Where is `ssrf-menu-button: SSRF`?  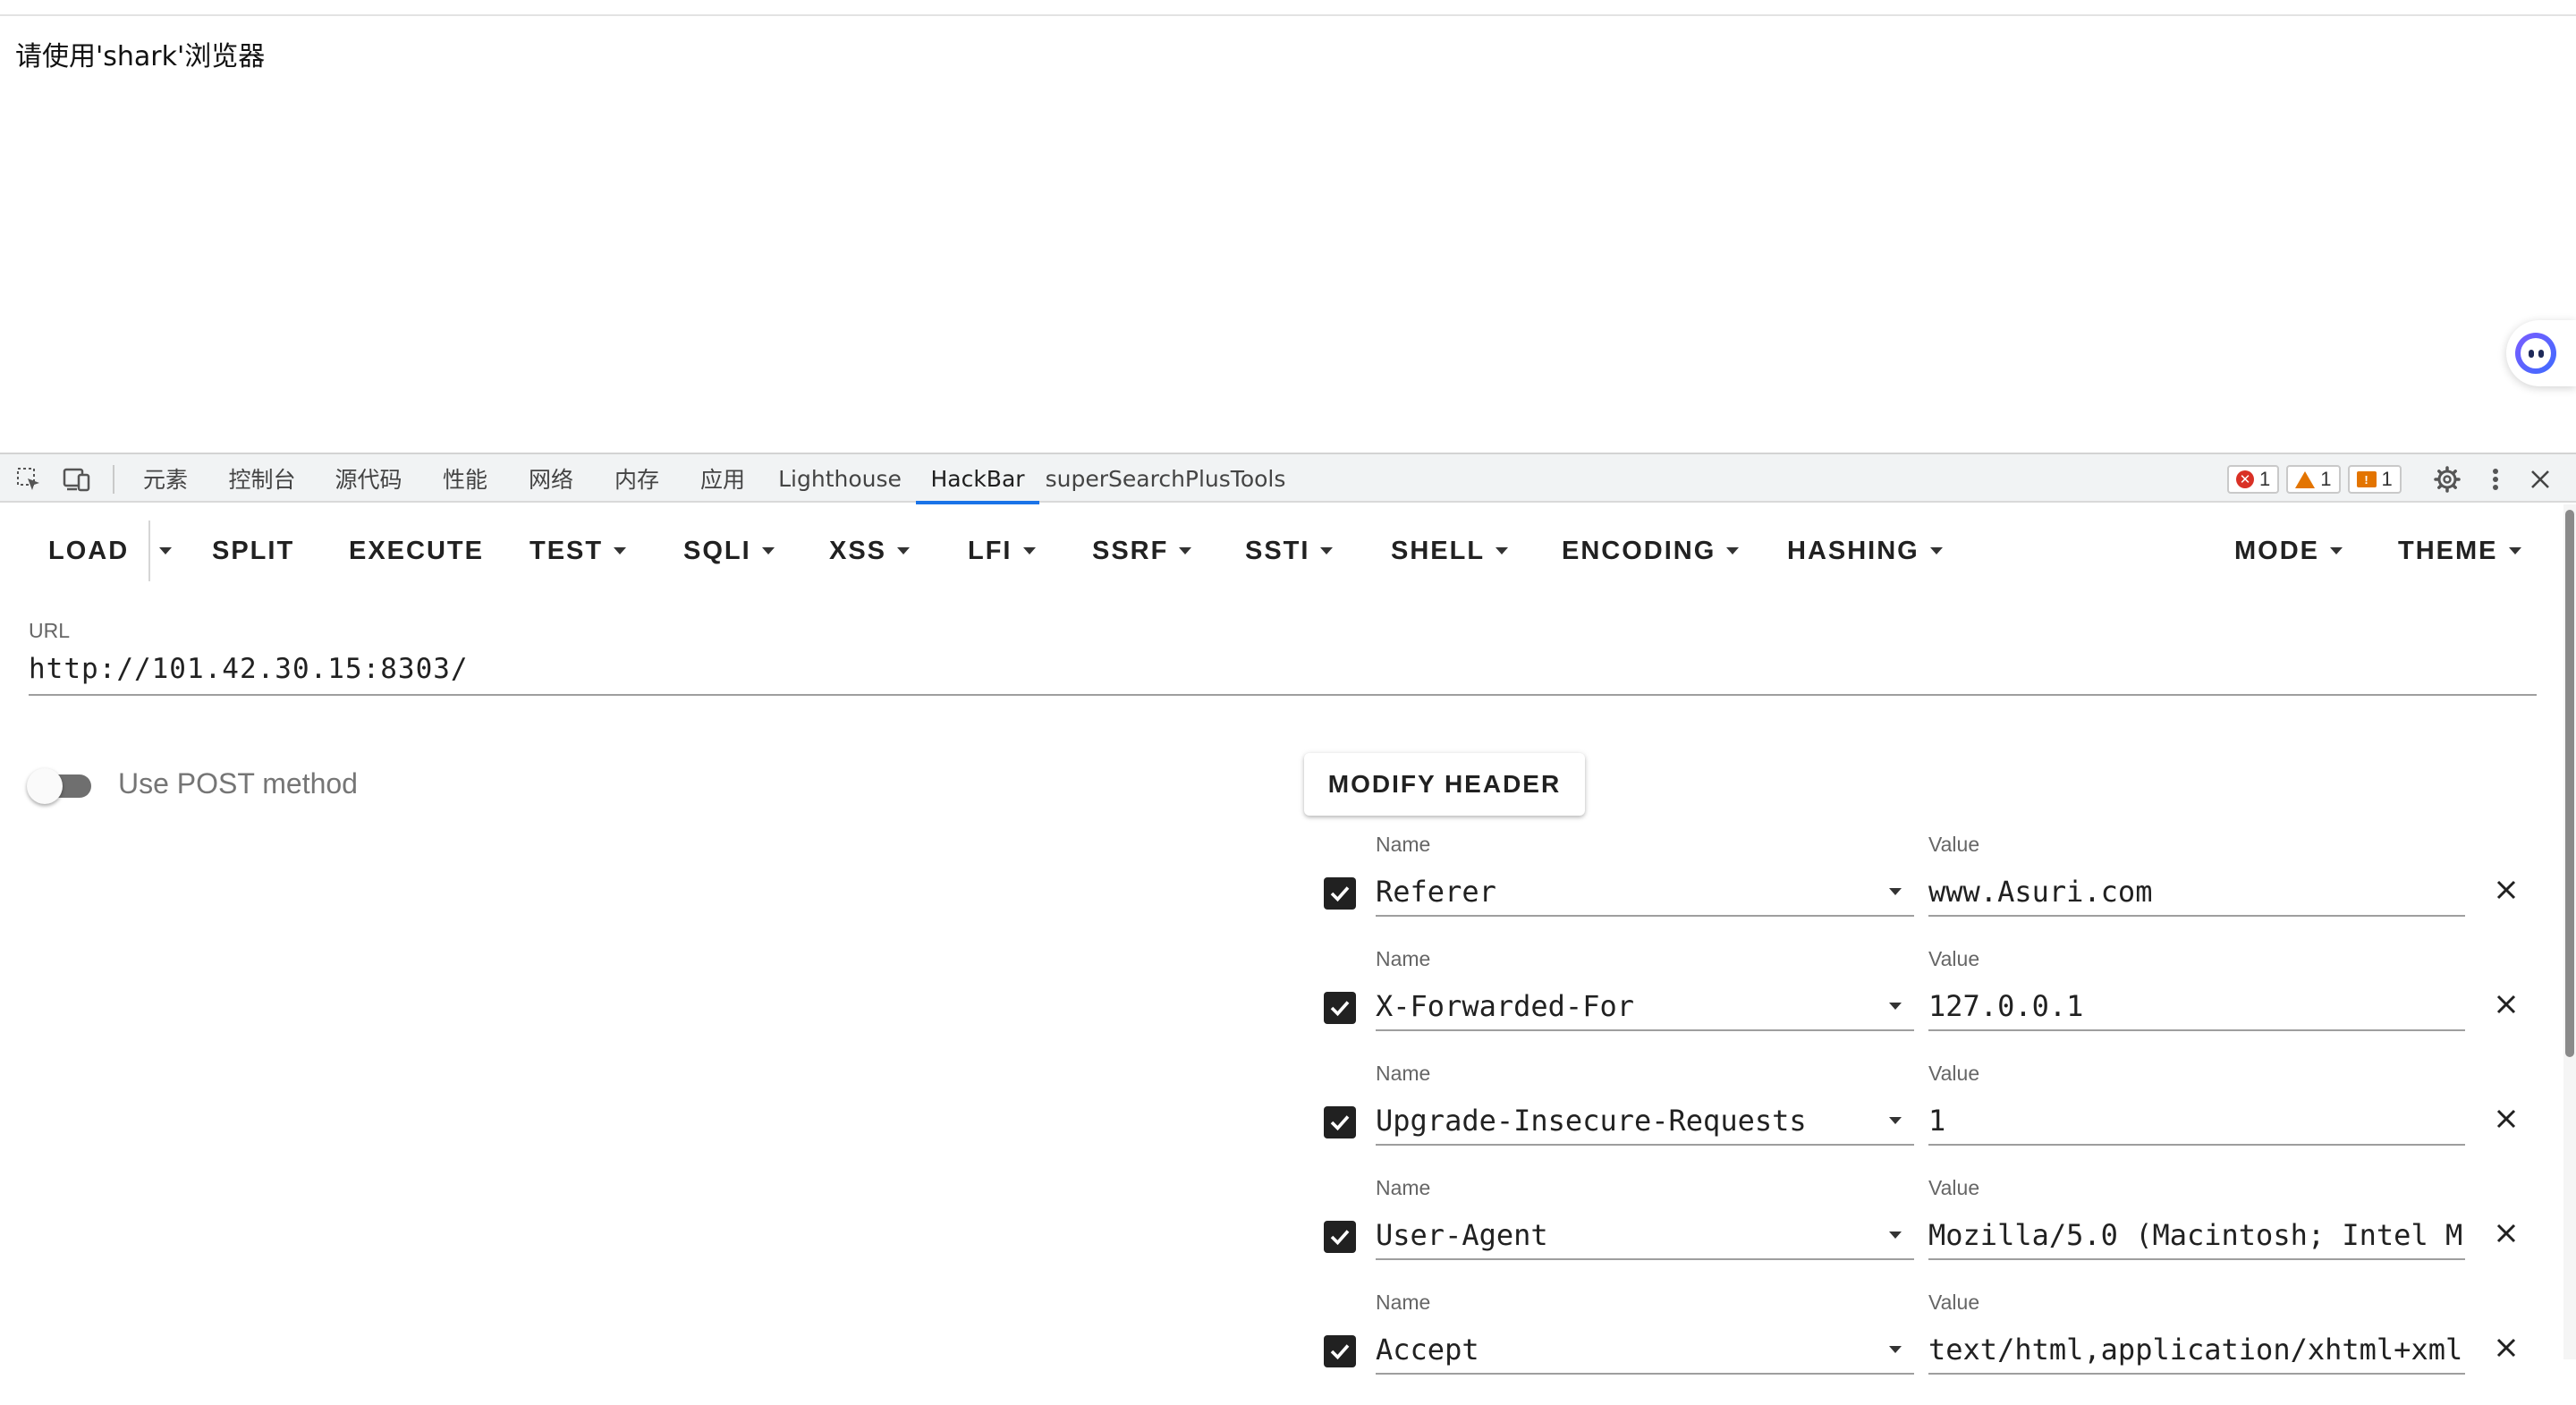 ssrf-menu-button: SSRF is located at coordinates (1142, 551).